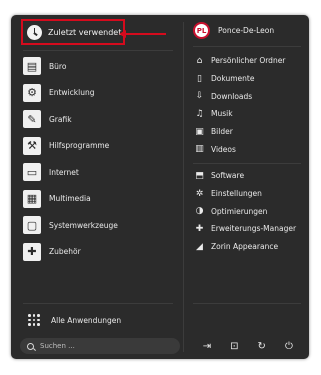  I want to click on user-name: Ponce-De-Leon, so click(246, 30).